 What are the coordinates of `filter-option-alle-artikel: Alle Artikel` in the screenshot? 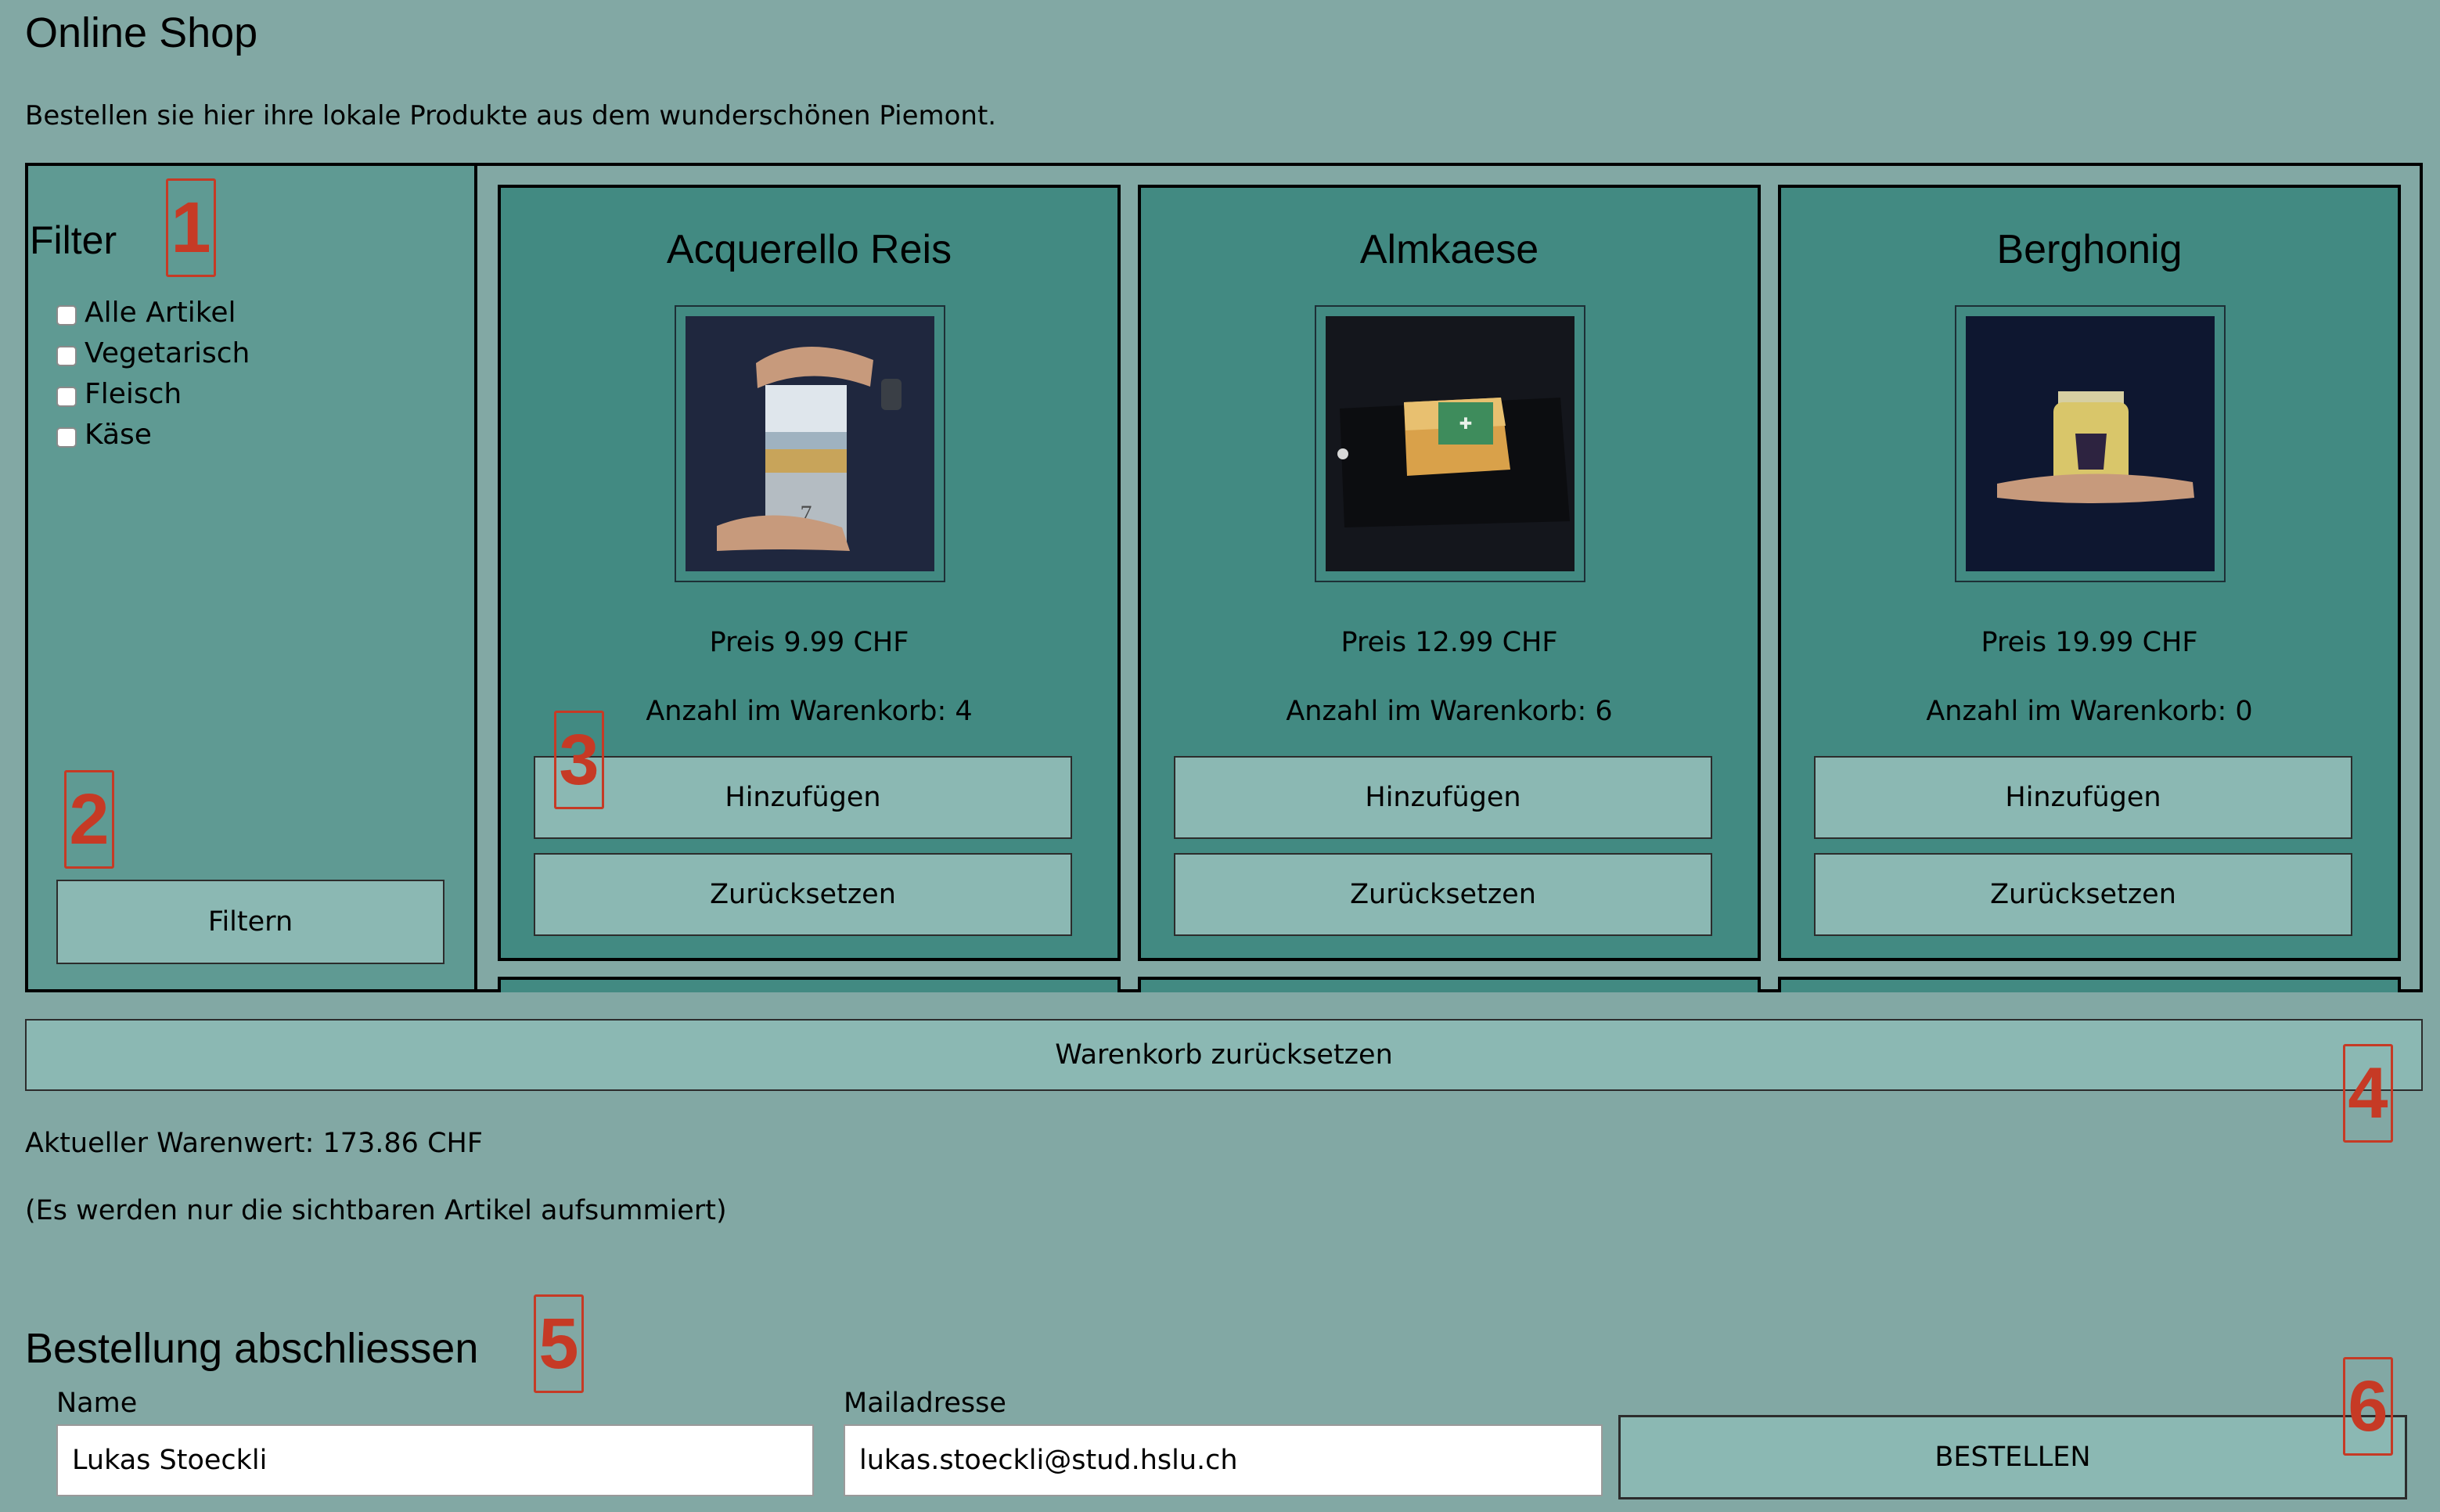 It's located at (153, 313).